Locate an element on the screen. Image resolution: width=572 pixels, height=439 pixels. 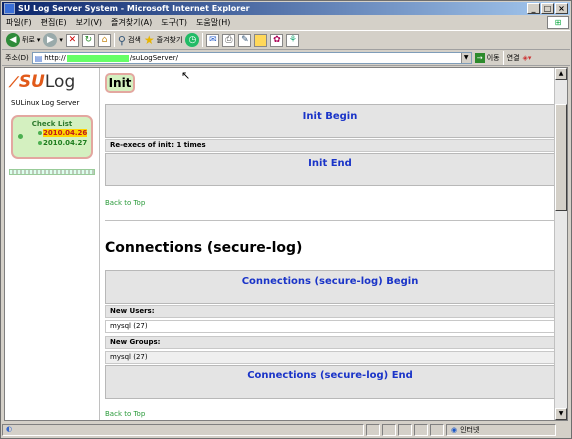
new-users-value-row: mysql (27) is located at coordinates (329, 326).